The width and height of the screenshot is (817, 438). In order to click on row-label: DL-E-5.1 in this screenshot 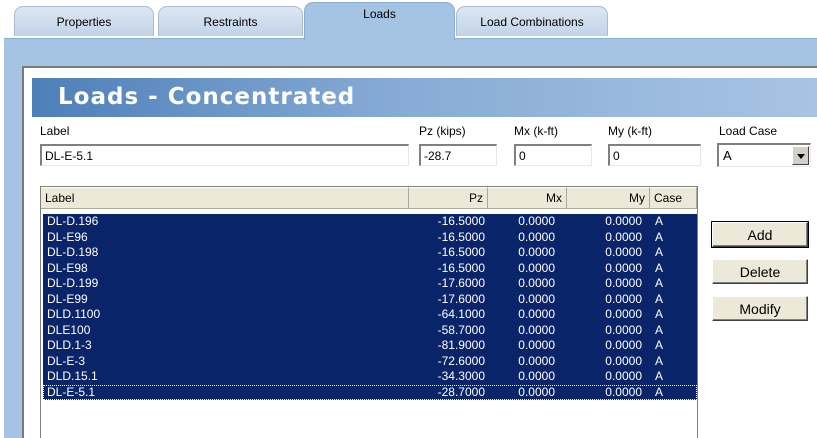, I will do `click(71, 391)`.